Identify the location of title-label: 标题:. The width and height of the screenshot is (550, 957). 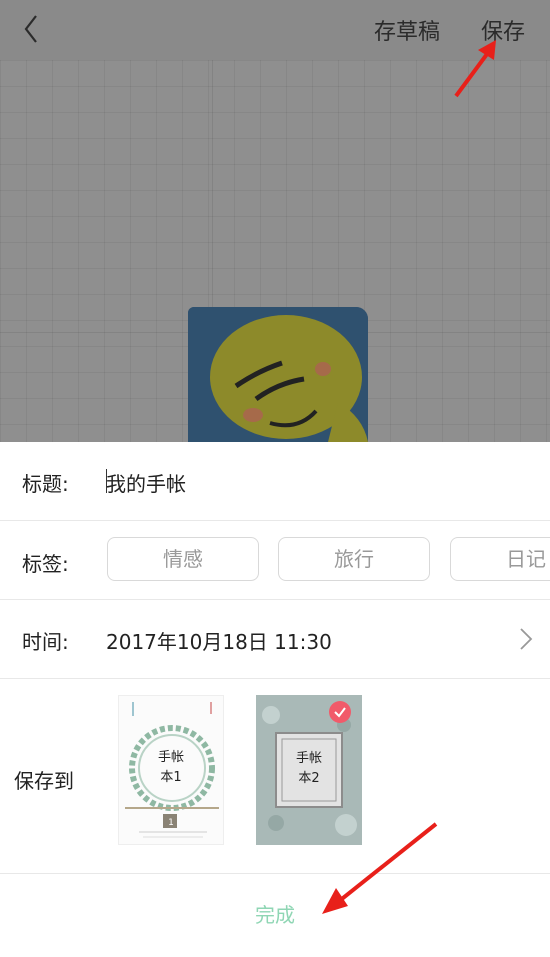
(45, 484).